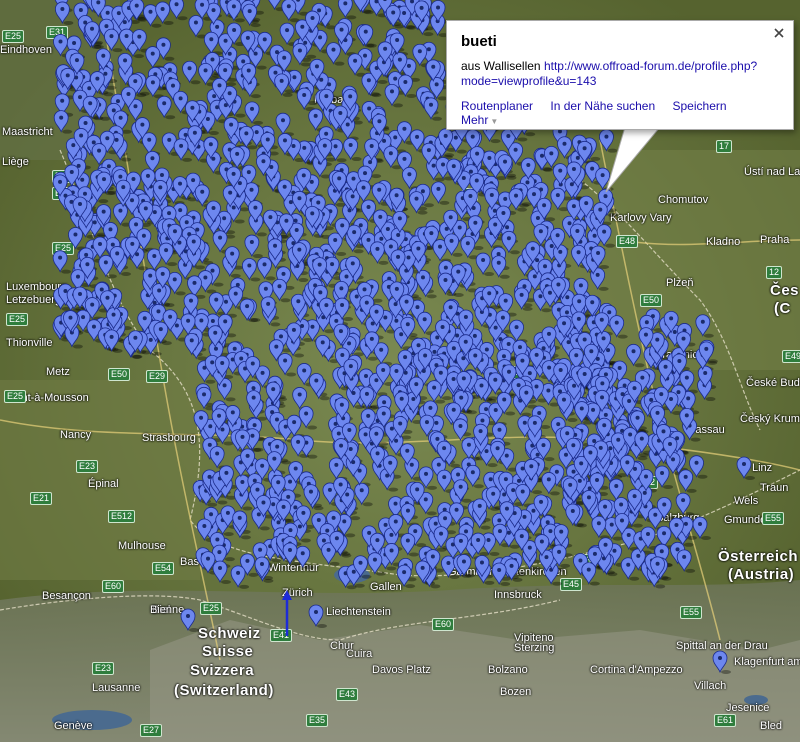 The image size is (800, 742). Describe the element at coordinates (706, 430) in the screenshot. I see `place-label: Passau` at that location.